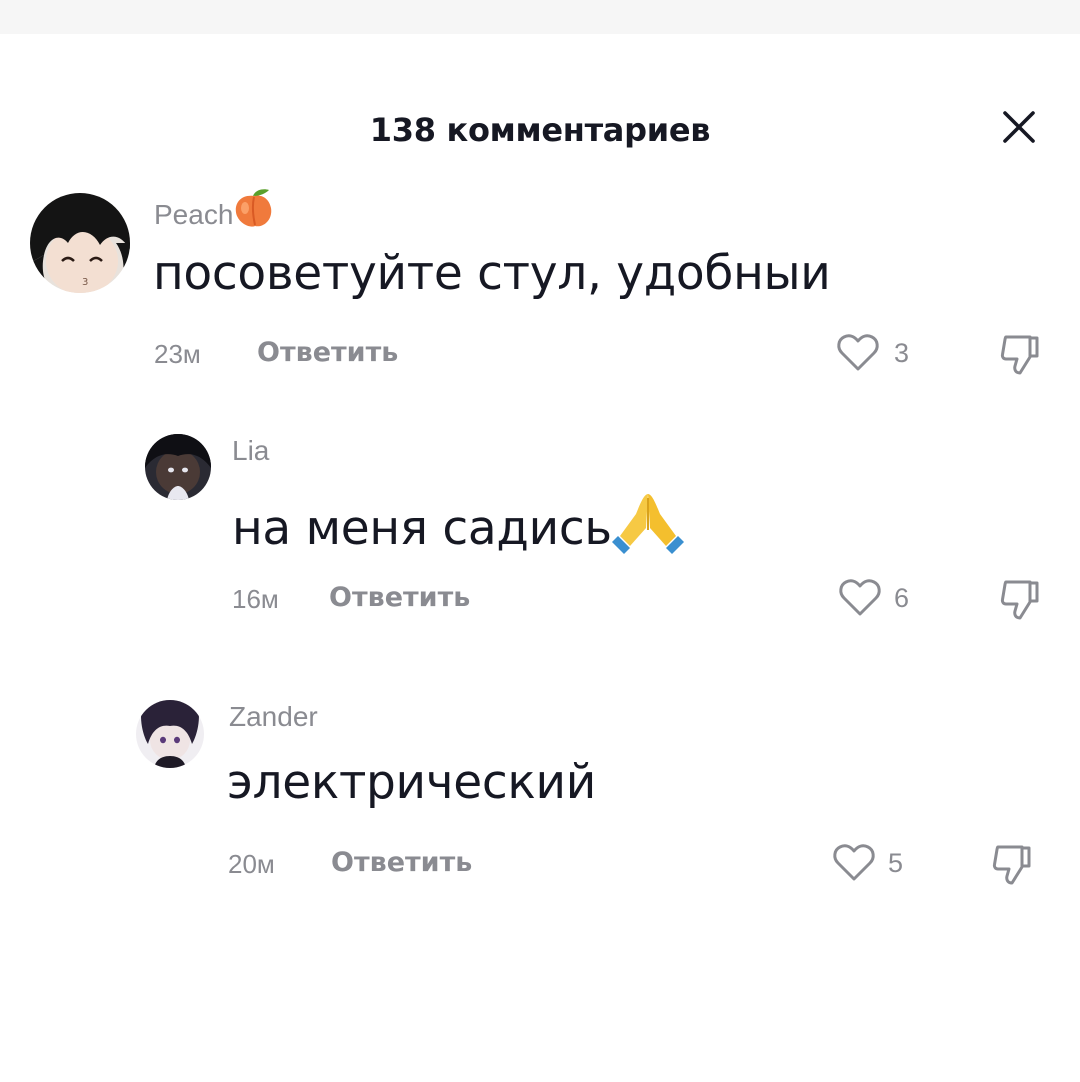 The height and width of the screenshot is (1082, 1080). I want to click on avatar-image: 3, so click(80, 243).